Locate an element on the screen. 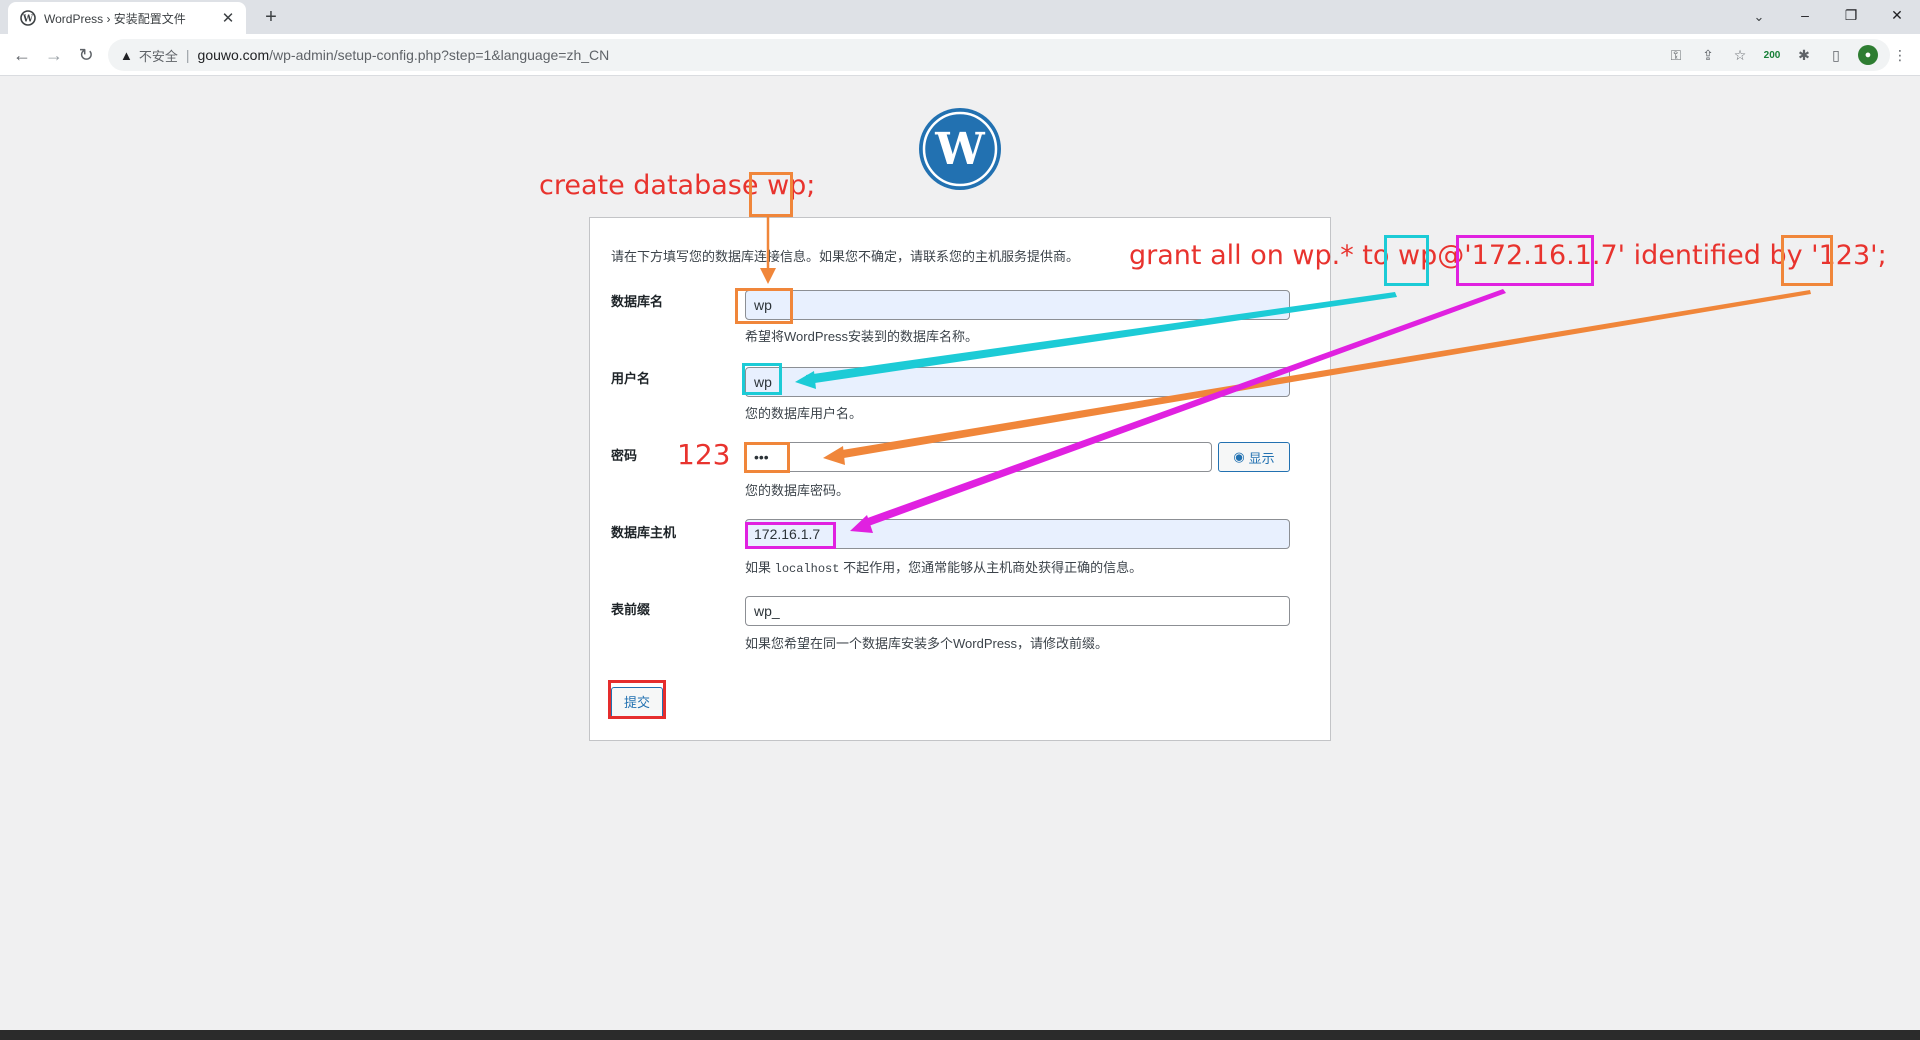 This screenshot has height=1040, width=1920. wordpress-logo: W is located at coordinates (960, 149).